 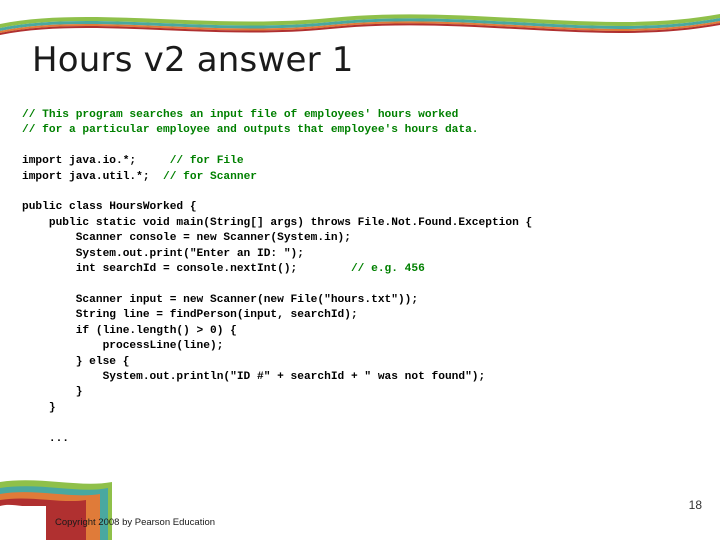 I want to click on code-comment: // for Scanner, so click(x=210, y=176).